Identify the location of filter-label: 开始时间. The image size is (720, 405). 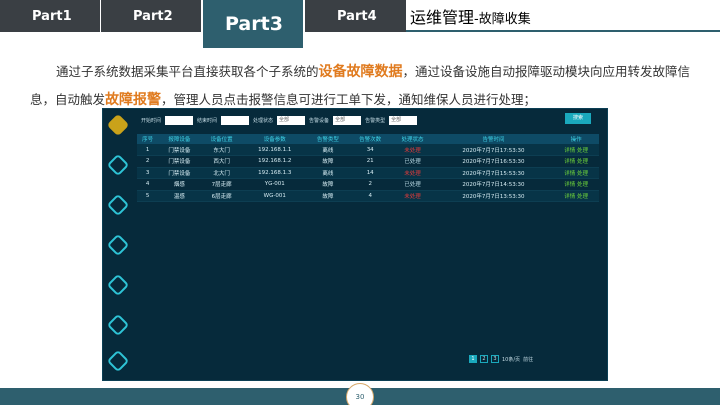
(151, 120).